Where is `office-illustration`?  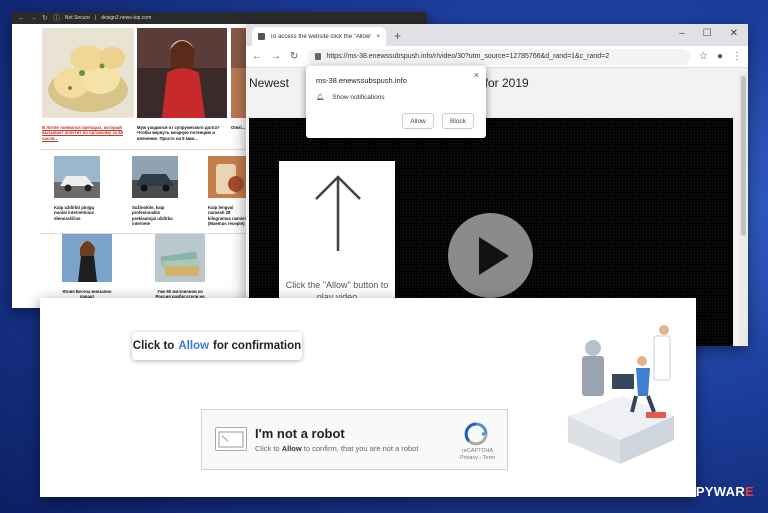 office-illustration is located at coordinates (621, 394).